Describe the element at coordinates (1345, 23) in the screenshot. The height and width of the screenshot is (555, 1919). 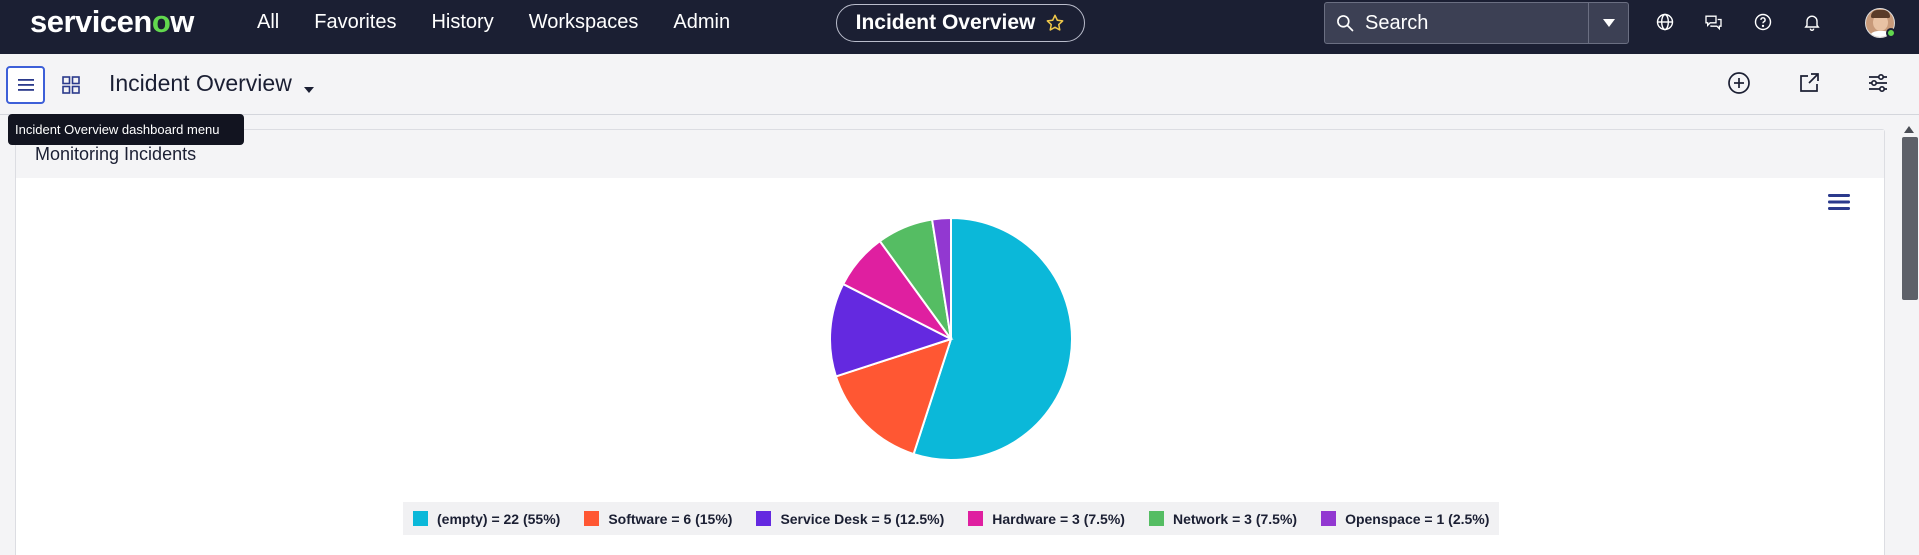
I see `search-icon` at that location.